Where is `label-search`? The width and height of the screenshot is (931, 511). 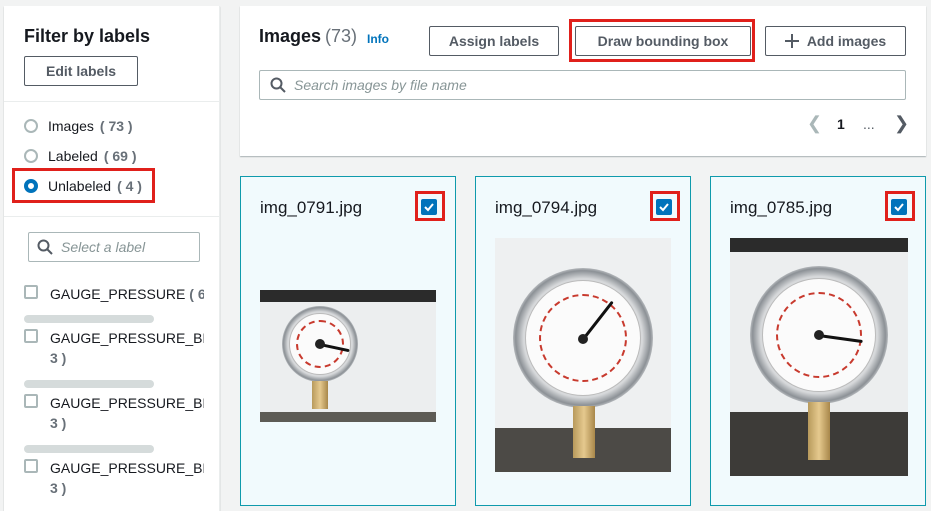 label-search is located at coordinates (114, 247).